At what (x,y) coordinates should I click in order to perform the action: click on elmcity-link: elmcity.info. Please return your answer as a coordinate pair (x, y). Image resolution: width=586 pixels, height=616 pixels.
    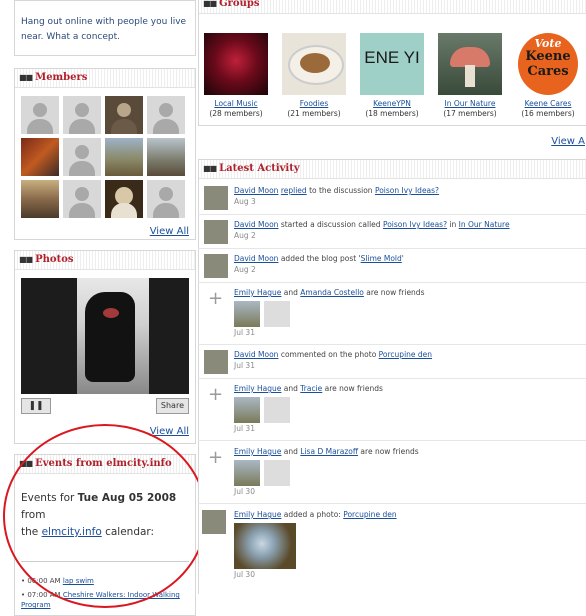
    Looking at the image, I should click on (72, 532).